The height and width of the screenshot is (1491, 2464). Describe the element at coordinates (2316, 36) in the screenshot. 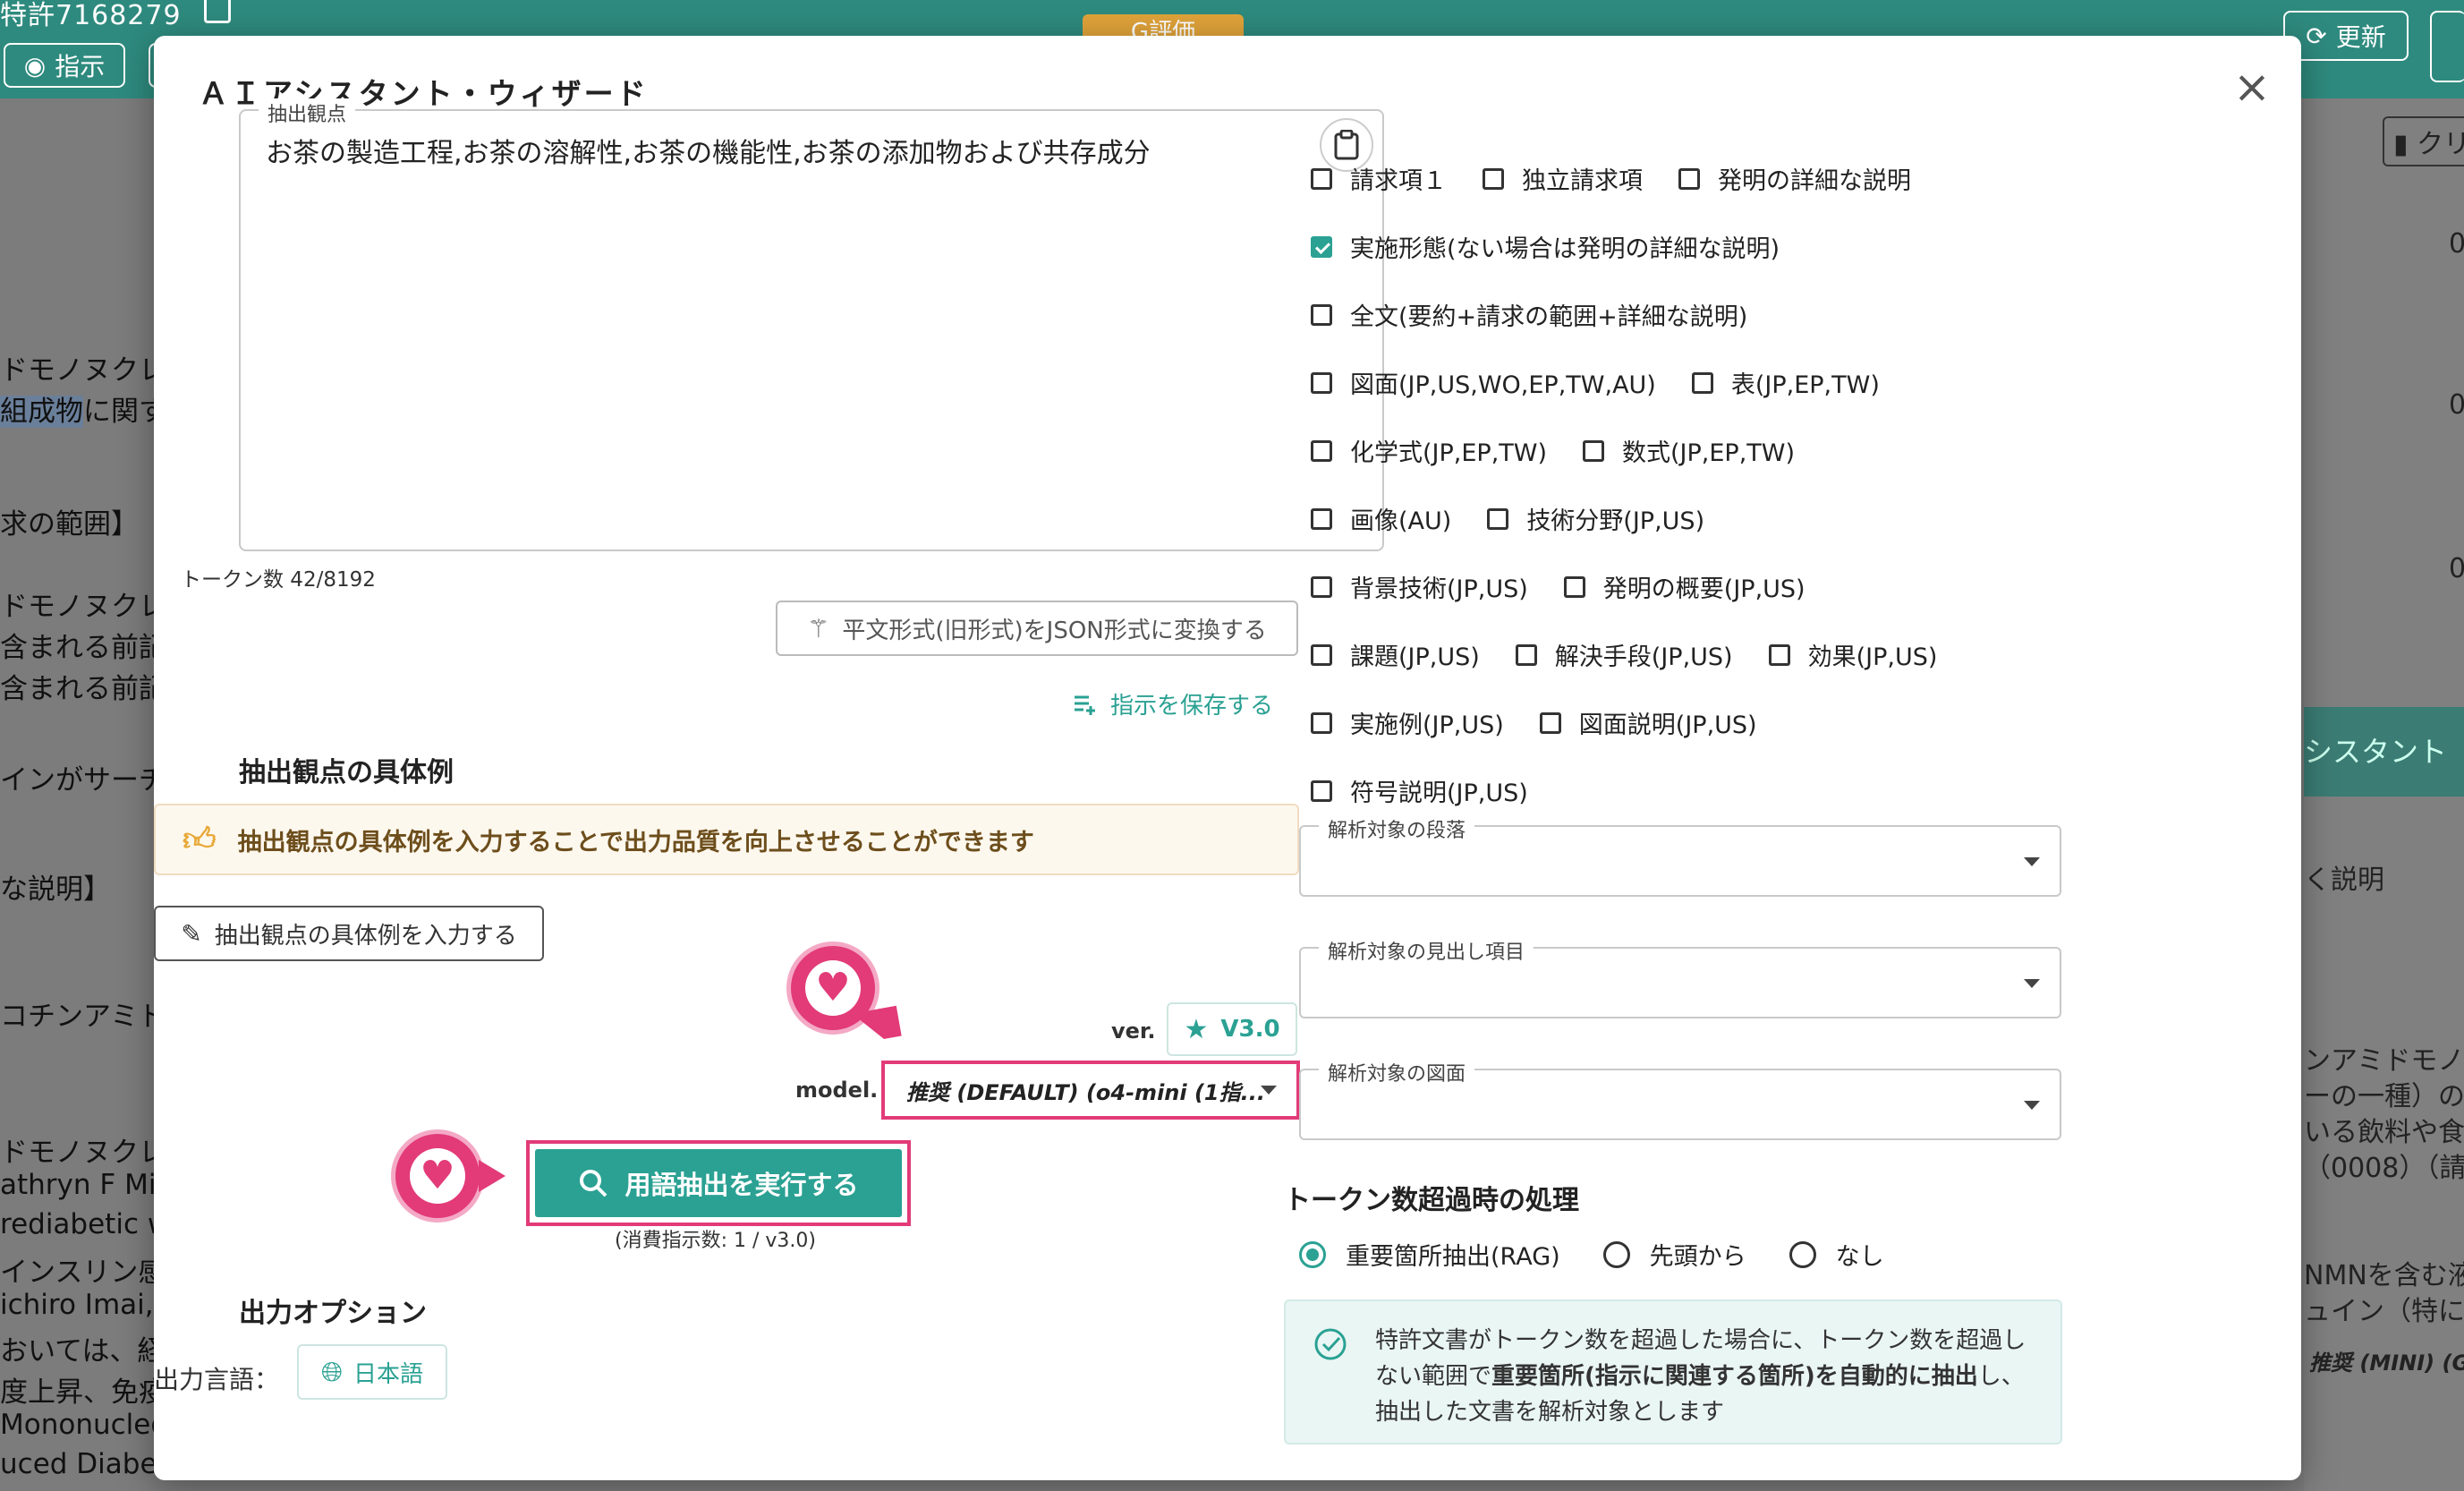

I see `refresh-icon: ⟳` at that location.